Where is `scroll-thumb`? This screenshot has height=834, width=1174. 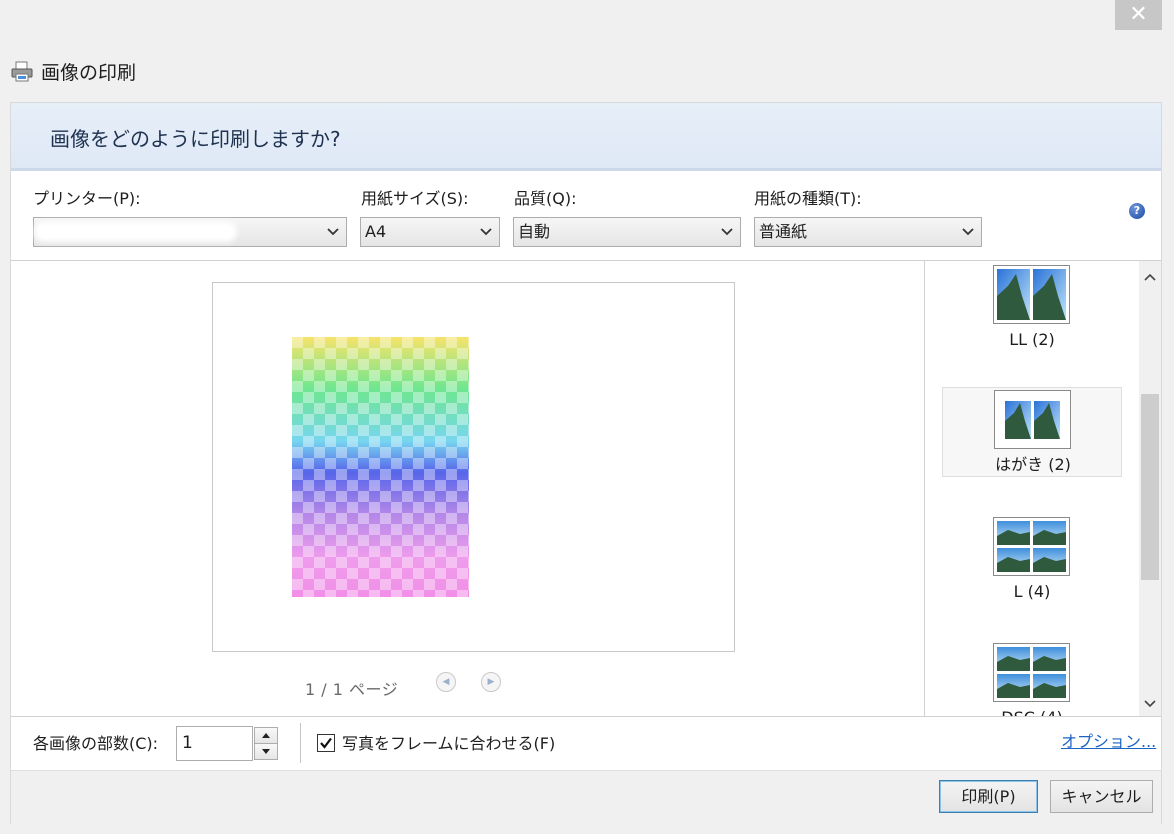 scroll-thumb is located at coordinates (1150, 487).